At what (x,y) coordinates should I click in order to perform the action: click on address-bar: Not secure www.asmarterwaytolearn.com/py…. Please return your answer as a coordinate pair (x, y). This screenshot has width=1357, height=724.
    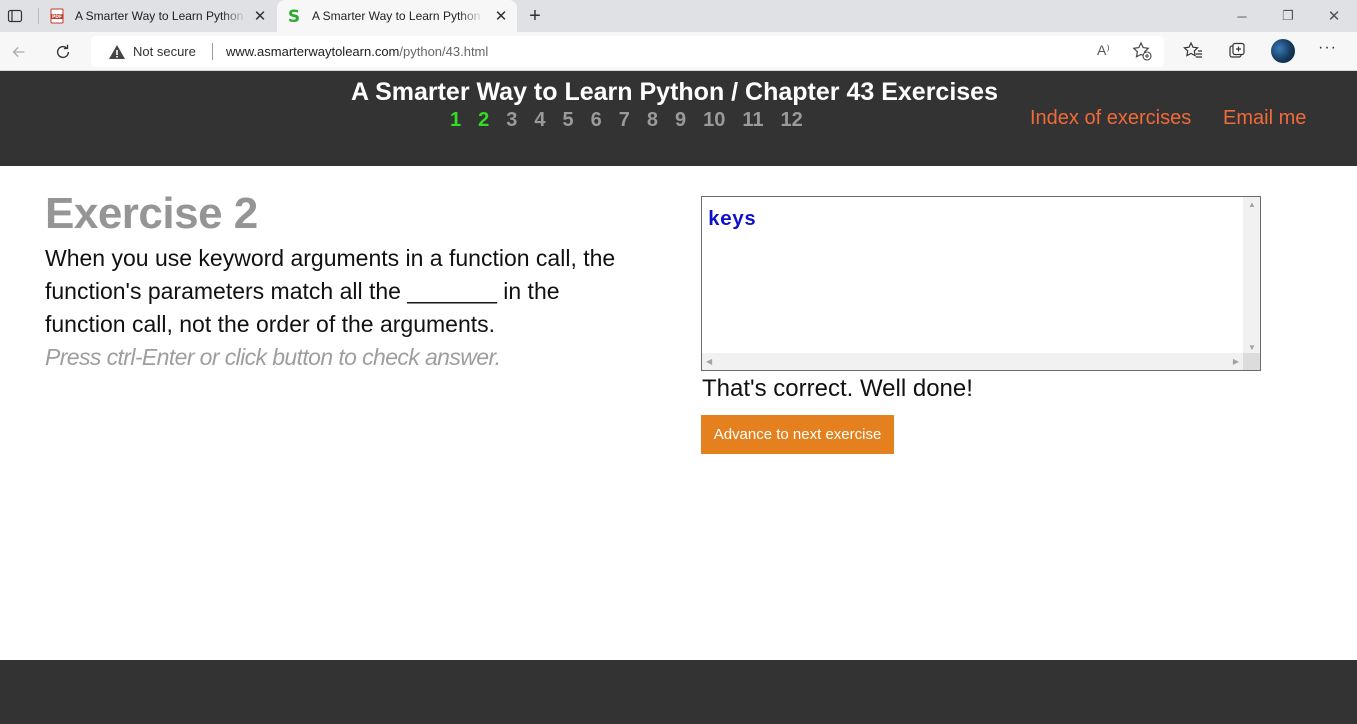
    Looking at the image, I should click on (627, 51).